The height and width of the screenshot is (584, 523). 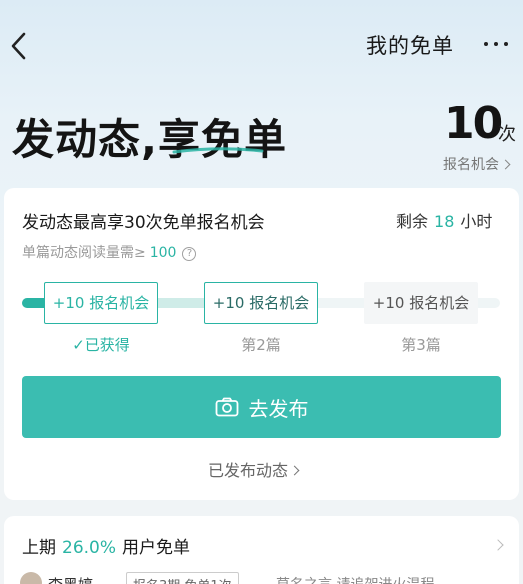 What do you see at coordinates (421, 303) in the screenshot?
I see `step-3-reward: +10 报名机会` at bounding box center [421, 303].